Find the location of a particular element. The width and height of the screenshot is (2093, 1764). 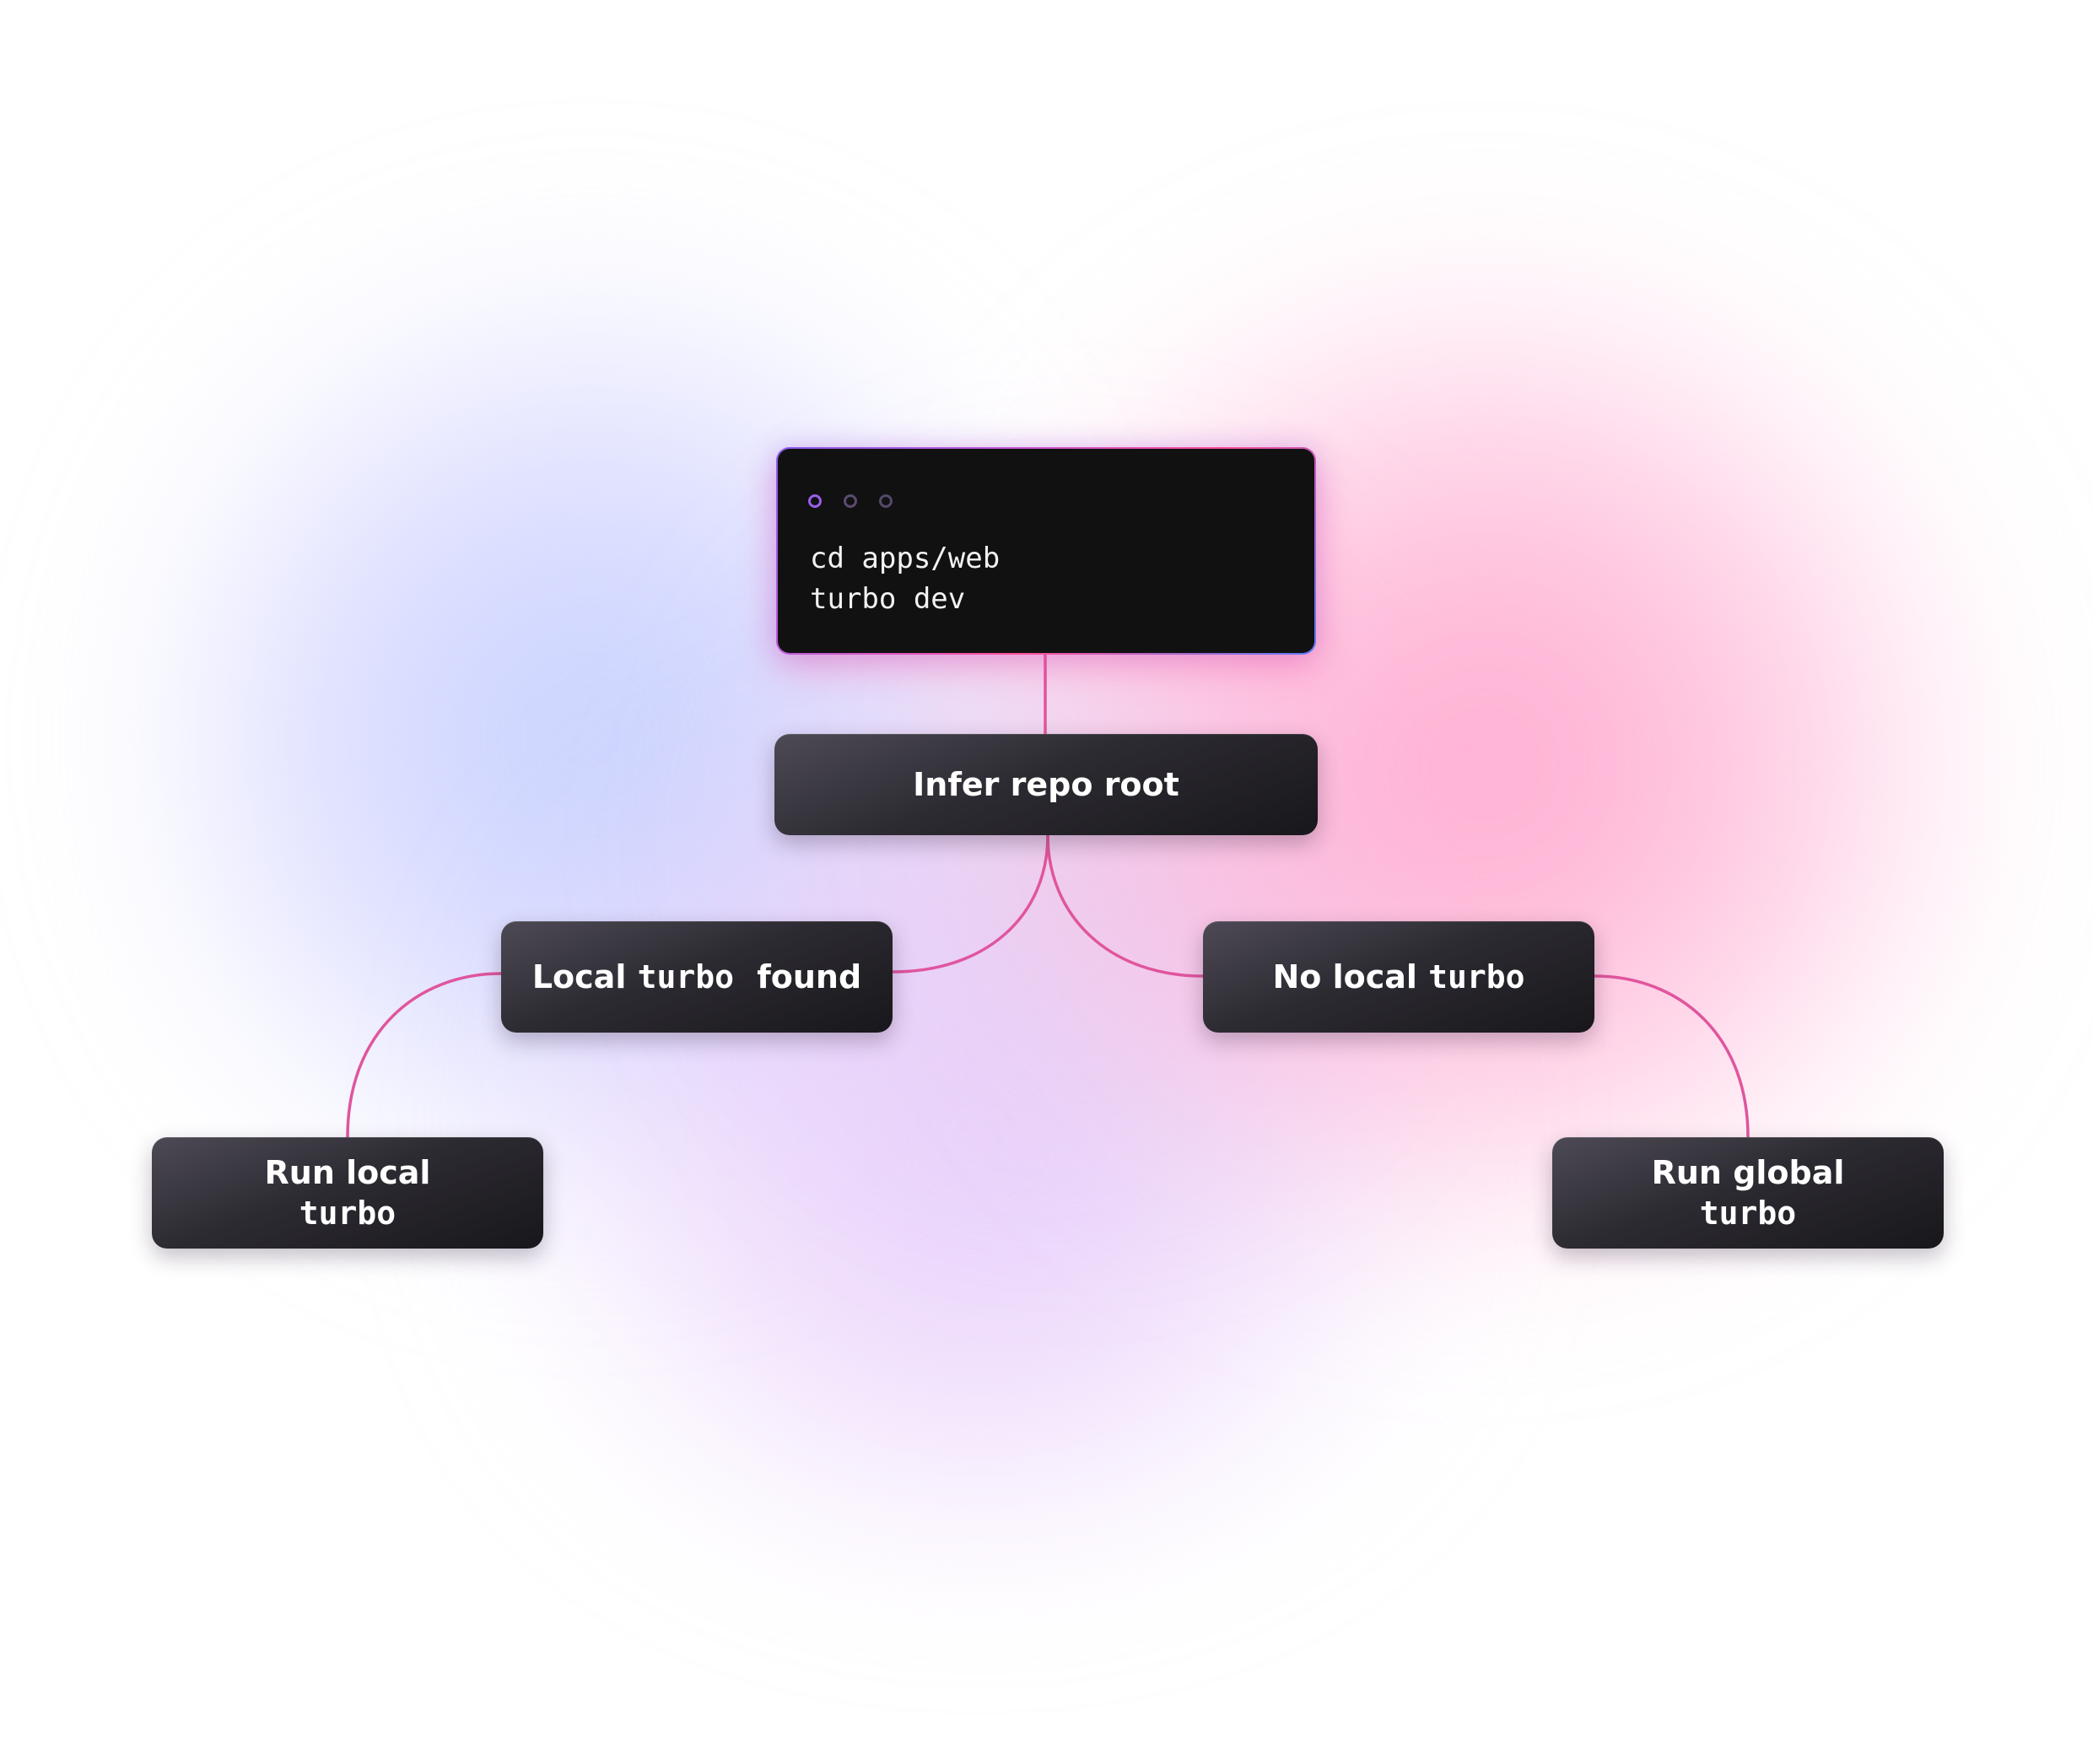

node-label-text: Run local is located at coordinates (347, 1173).